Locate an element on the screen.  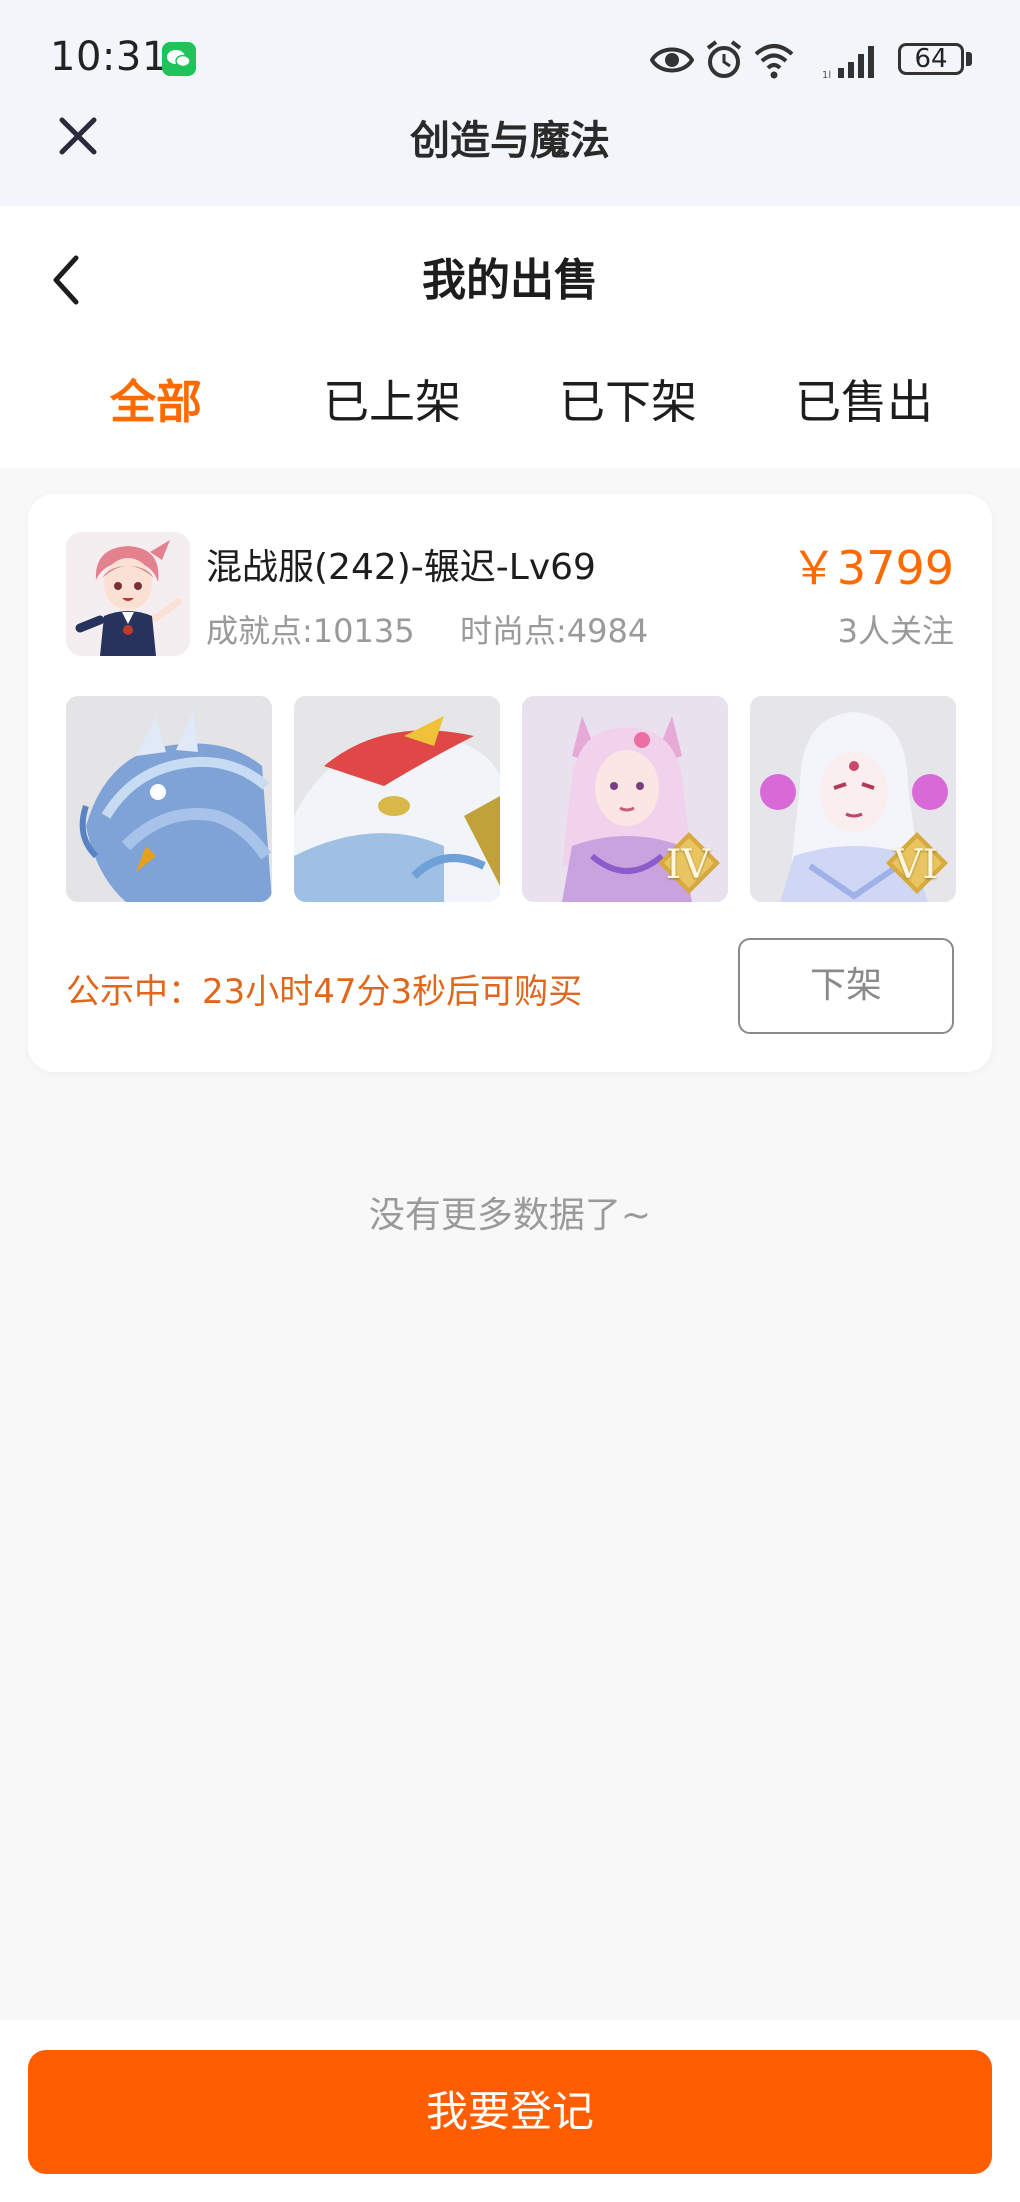
achievement-points: 成就点:10135 is located at coordinates (310, 631).